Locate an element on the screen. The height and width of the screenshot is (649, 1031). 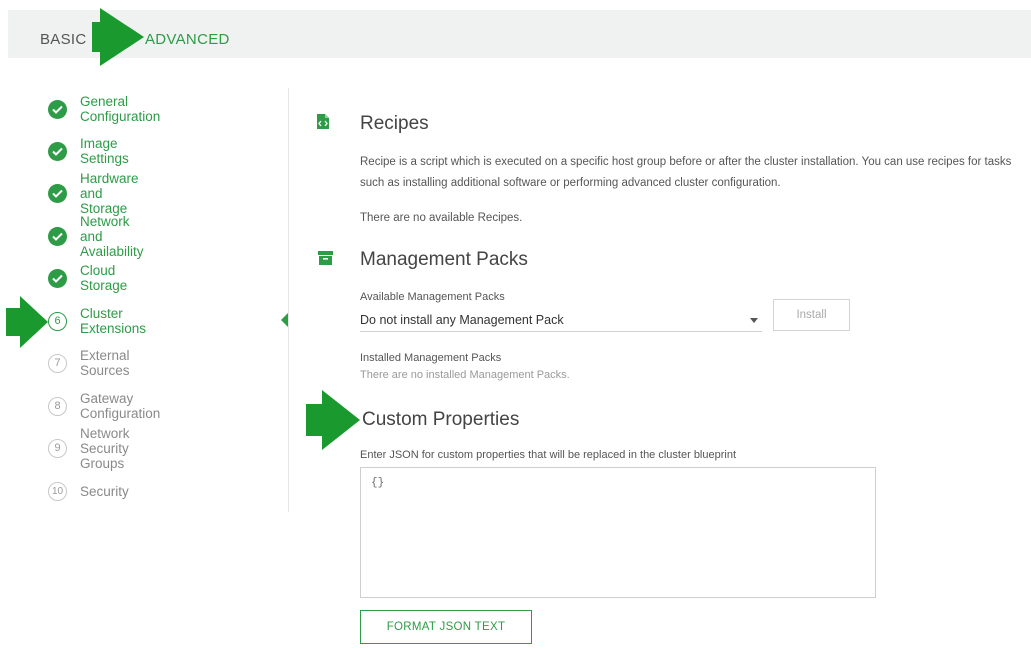
format-json-button: FORMAT JSON TEXT is located at coordinates (446, 627).